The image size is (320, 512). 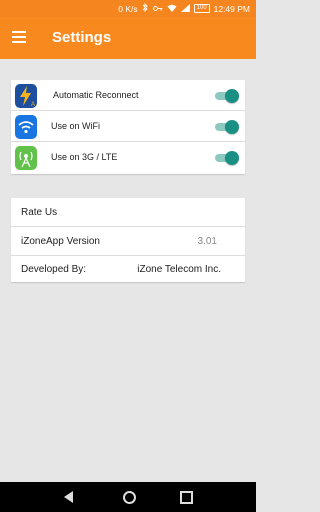 I want to click on setting-label: Use on 3G / LTE, so click(x=84, y=157).